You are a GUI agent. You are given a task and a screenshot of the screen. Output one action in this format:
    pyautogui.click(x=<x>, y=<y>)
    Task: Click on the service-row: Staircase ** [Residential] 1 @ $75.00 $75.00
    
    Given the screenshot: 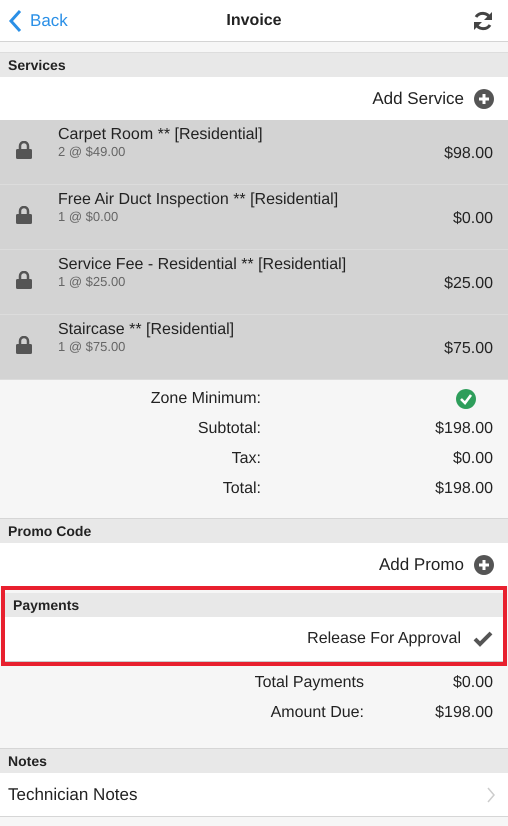 What is the action you would take?
    pyautogui.click(x=254, y=347)
    